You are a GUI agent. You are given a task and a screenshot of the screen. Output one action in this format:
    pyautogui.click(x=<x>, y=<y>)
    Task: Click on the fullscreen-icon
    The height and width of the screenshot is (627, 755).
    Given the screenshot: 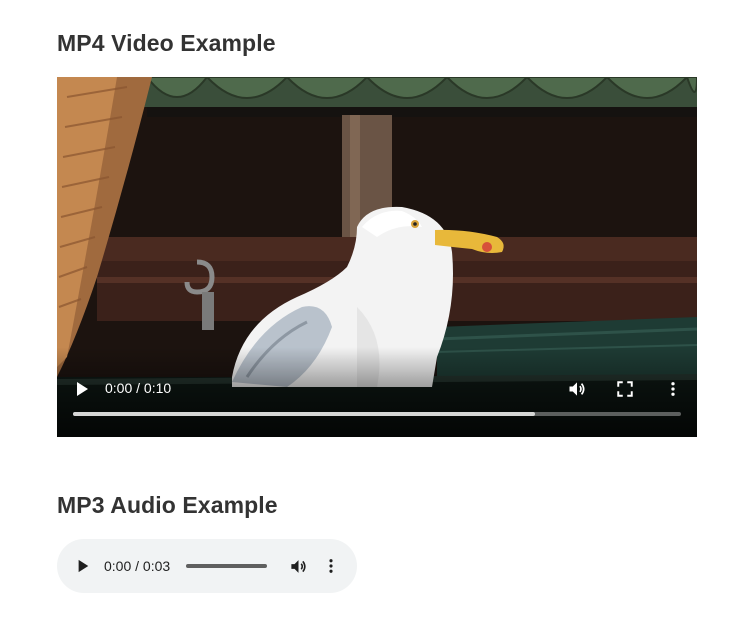 What is the action you would take?
    pyautogui.click(x=625, y=389)
    